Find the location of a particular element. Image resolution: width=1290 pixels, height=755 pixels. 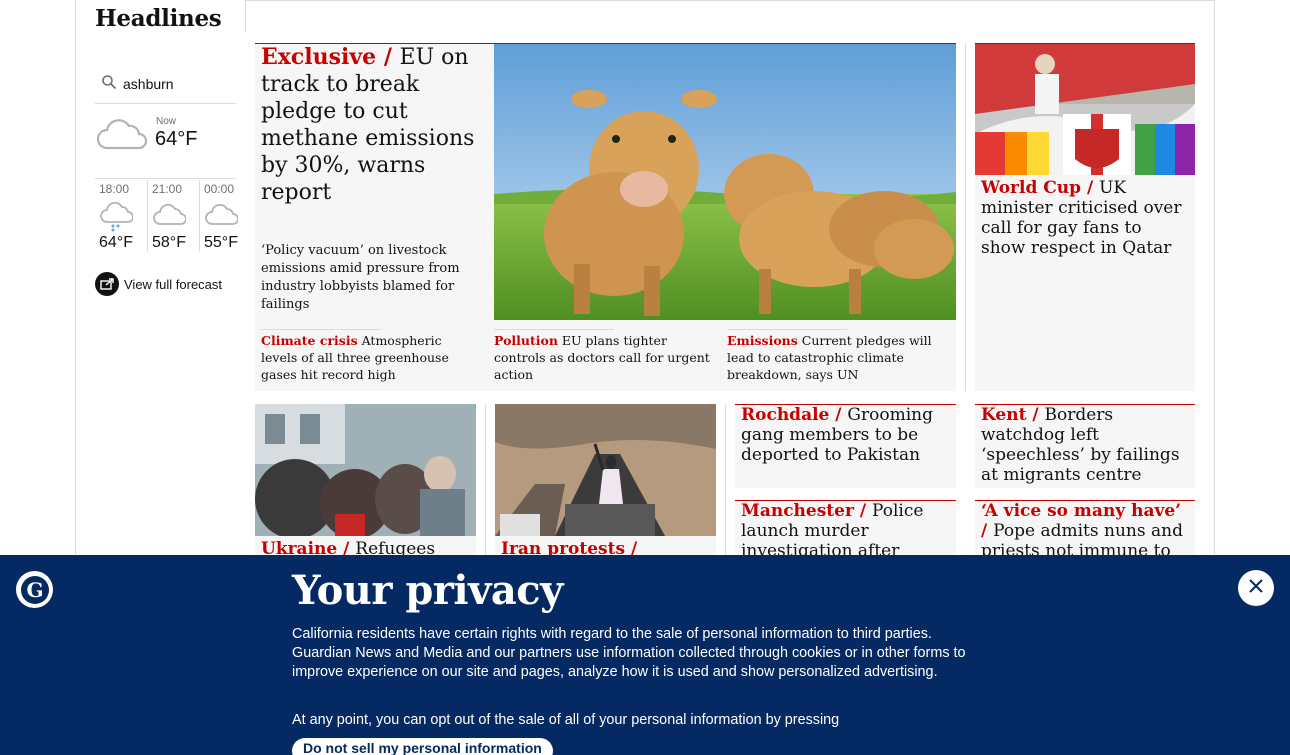

main-story-image is located at coordinates (725, 182).